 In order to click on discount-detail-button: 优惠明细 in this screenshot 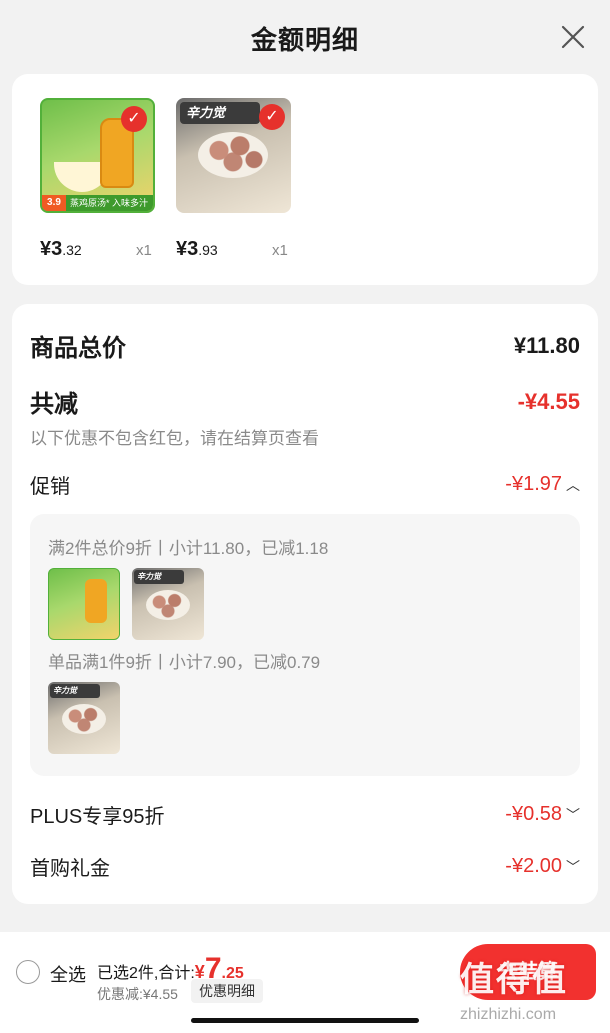, I will do `click(227, 991)`.